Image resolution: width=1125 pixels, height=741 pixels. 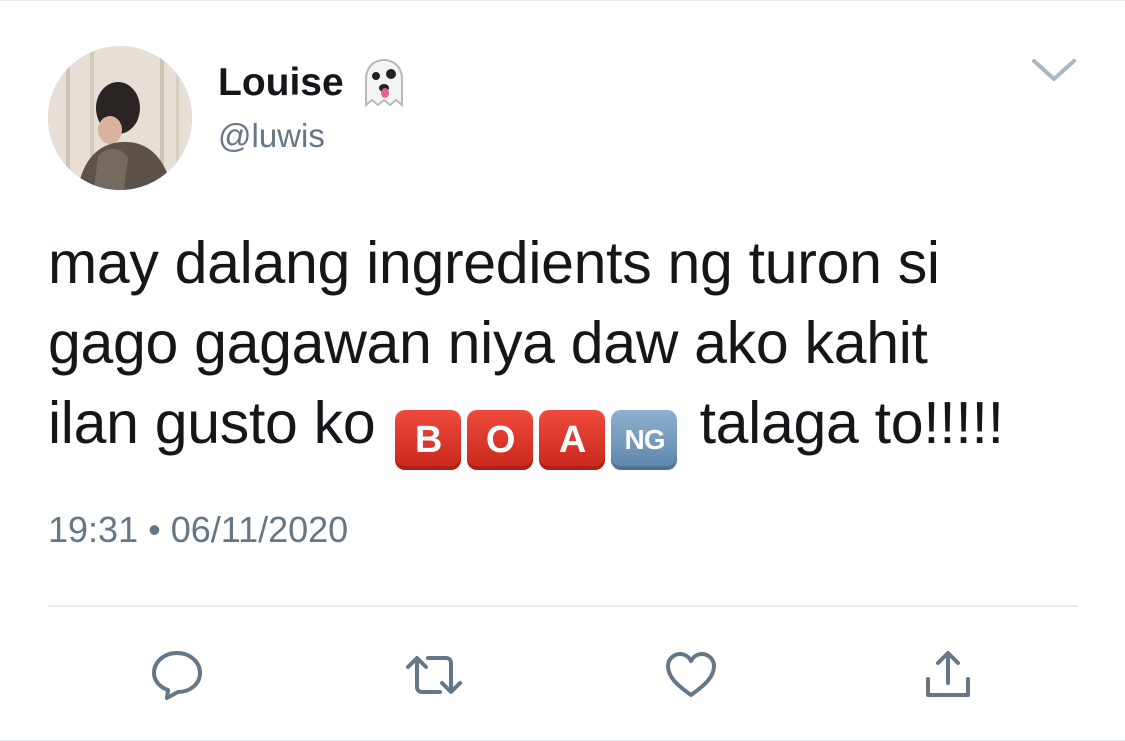 What do you see at coordinates (271, 136) in the screenshot?
I see `user-handle: @luwis` at bounding box center [271, 136].